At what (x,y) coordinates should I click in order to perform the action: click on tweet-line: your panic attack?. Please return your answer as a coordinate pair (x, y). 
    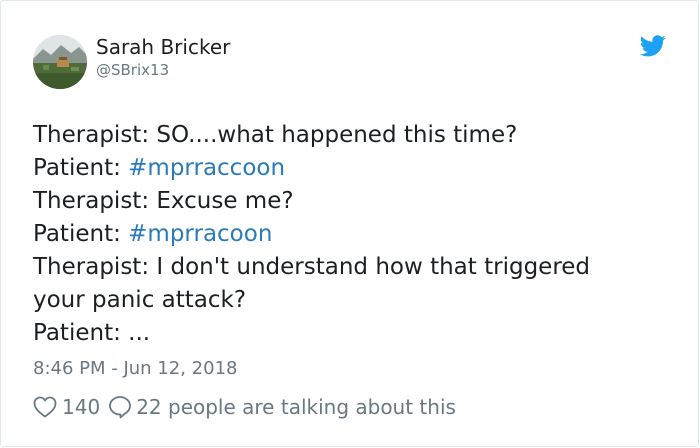
    Looking at the image, I should click on (353, 300).